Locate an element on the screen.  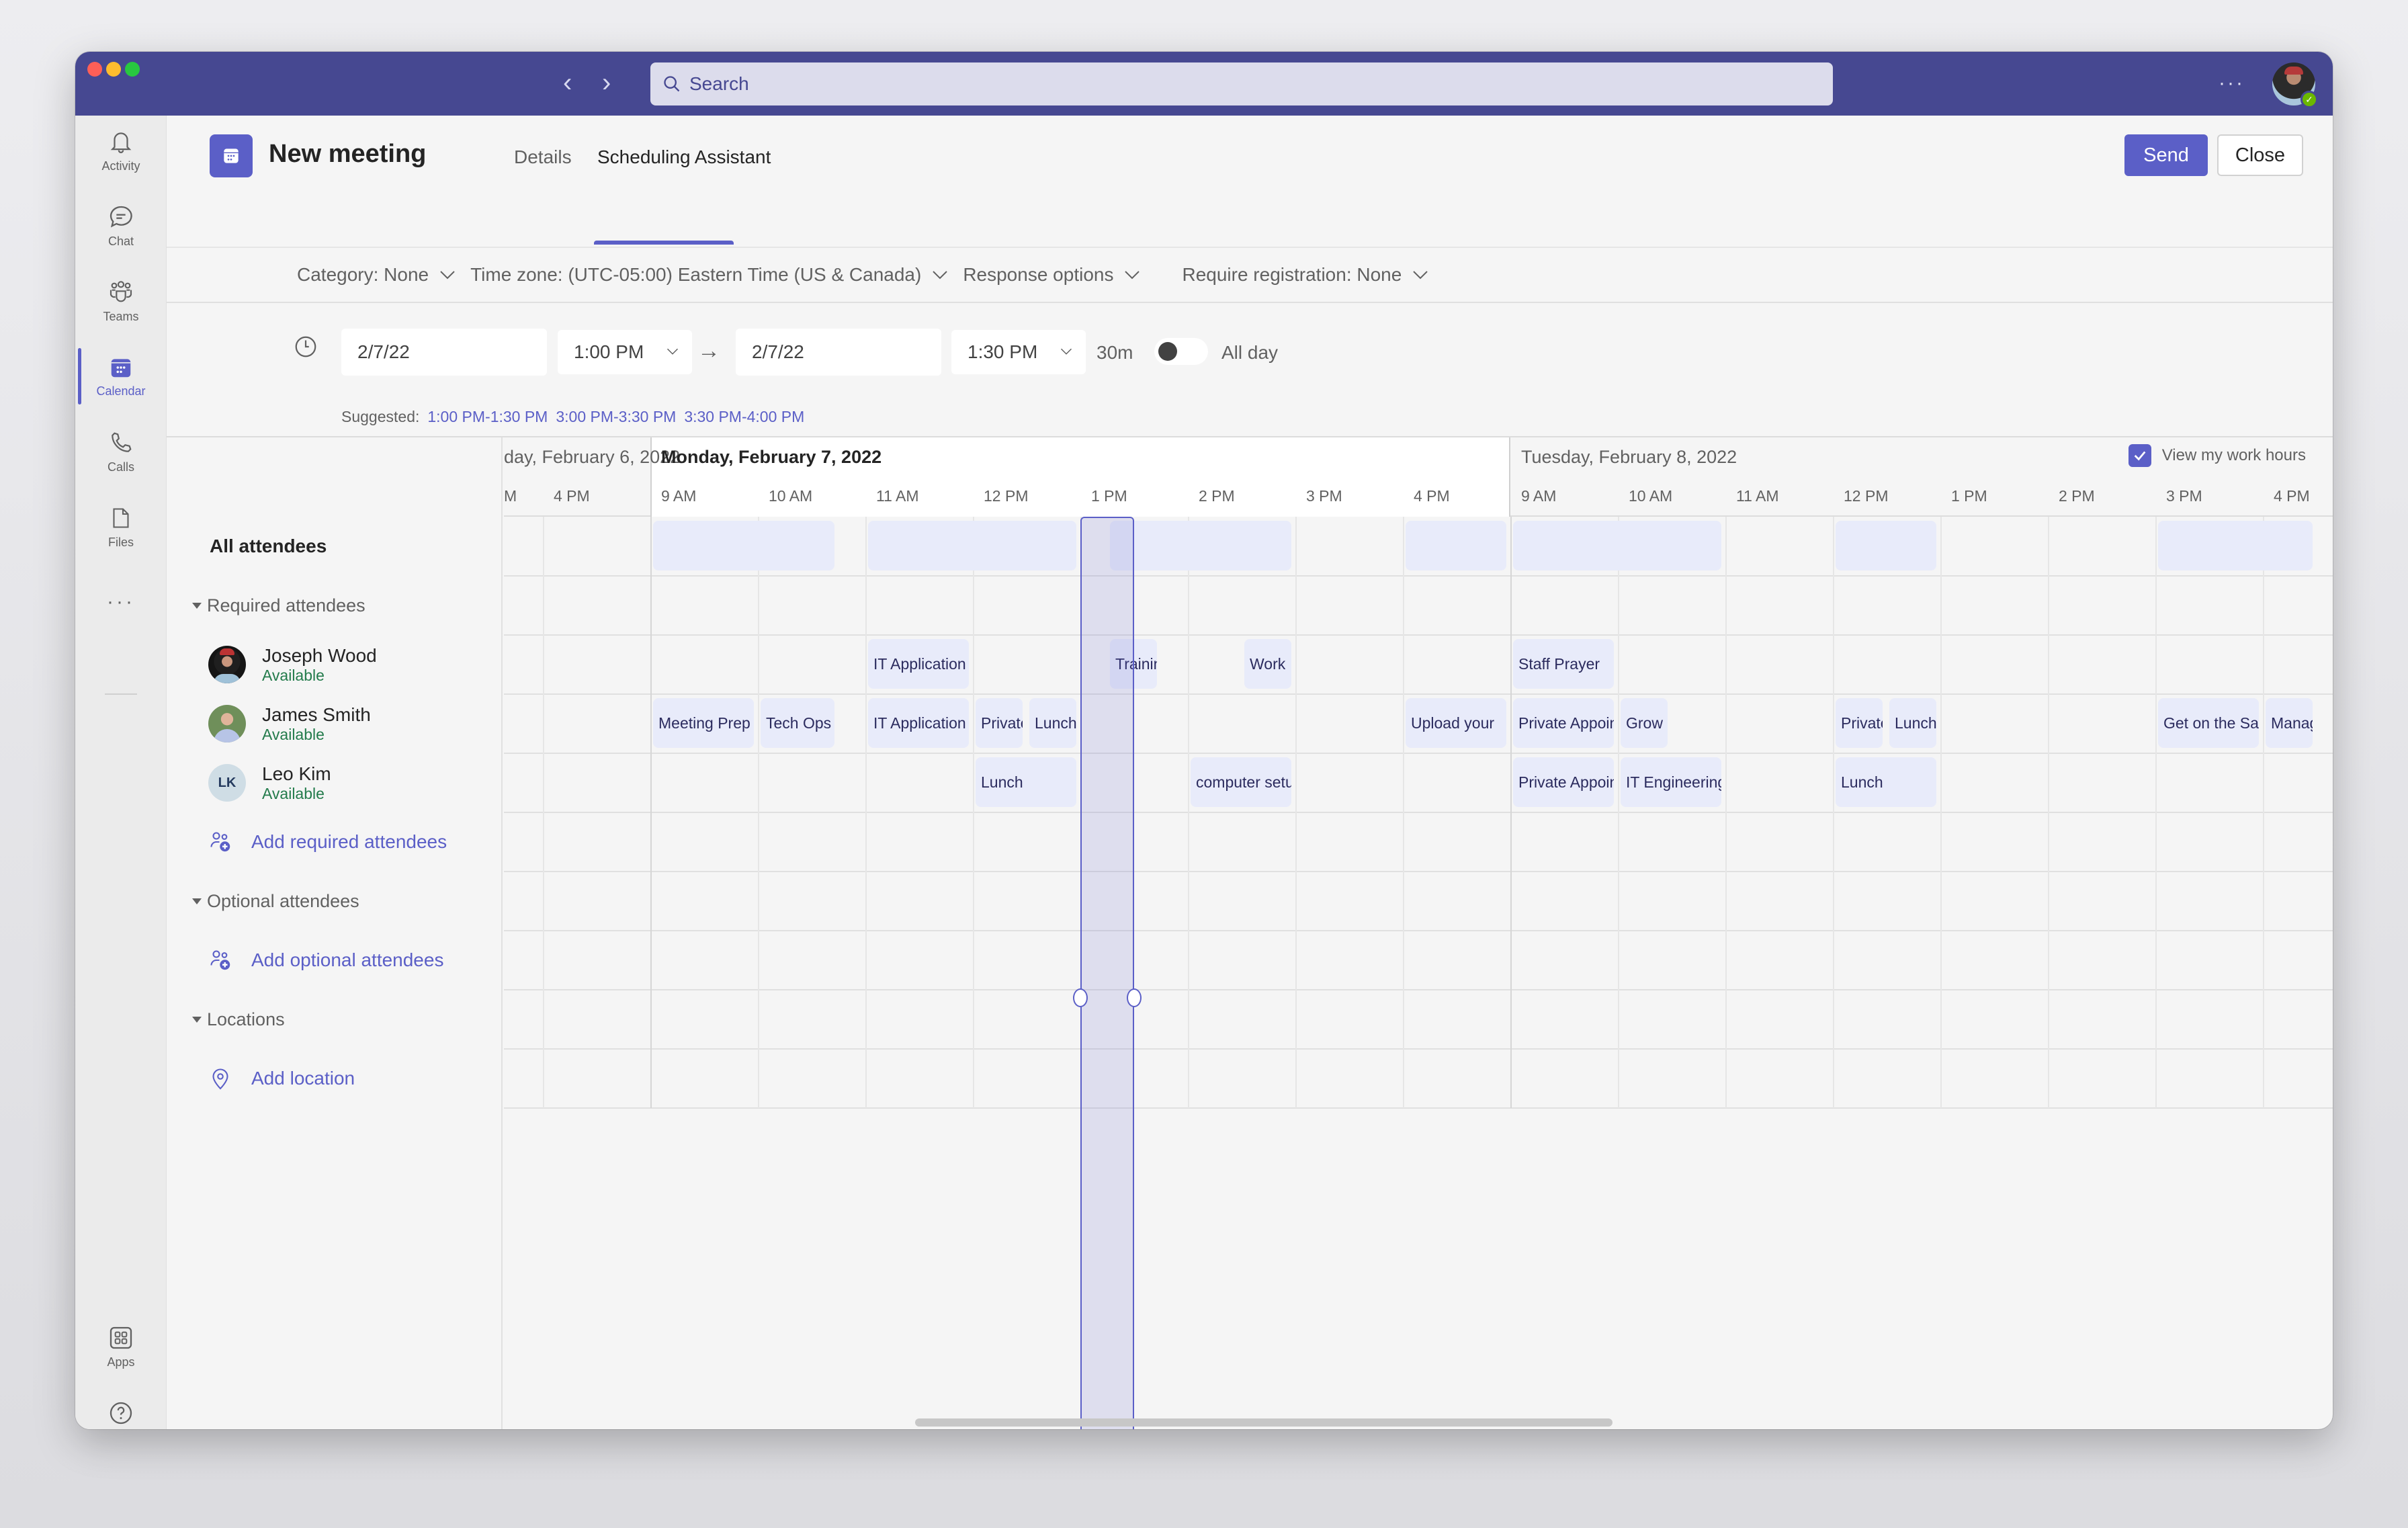
add-optional-attendees-link: Add optional attendees is located at coordinates (335, 960).